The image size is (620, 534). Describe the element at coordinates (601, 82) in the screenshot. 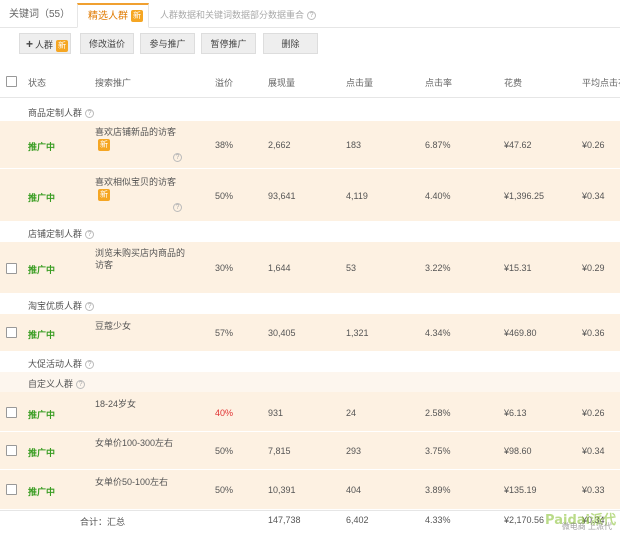

I see `col-avg-cpc: 平均点击花` at that location.